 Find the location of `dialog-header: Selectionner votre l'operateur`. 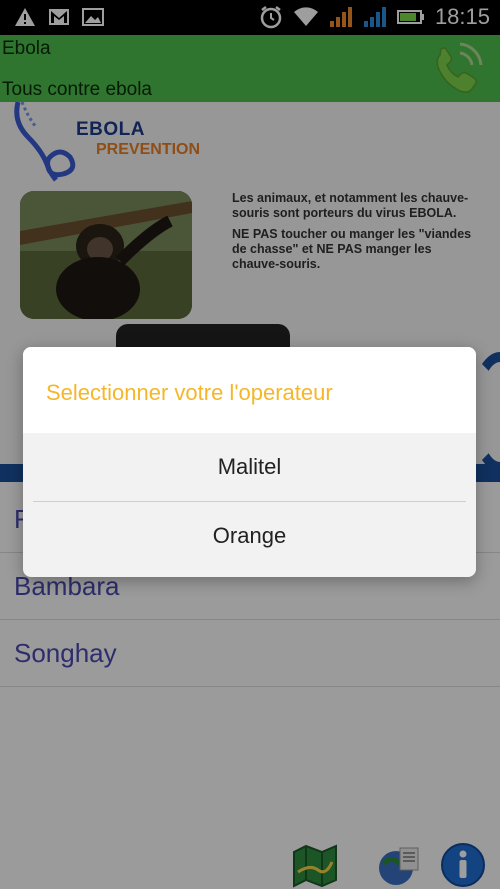

dialog-header: Selectionner votre l'operateur is located at coordinates (249, 390).